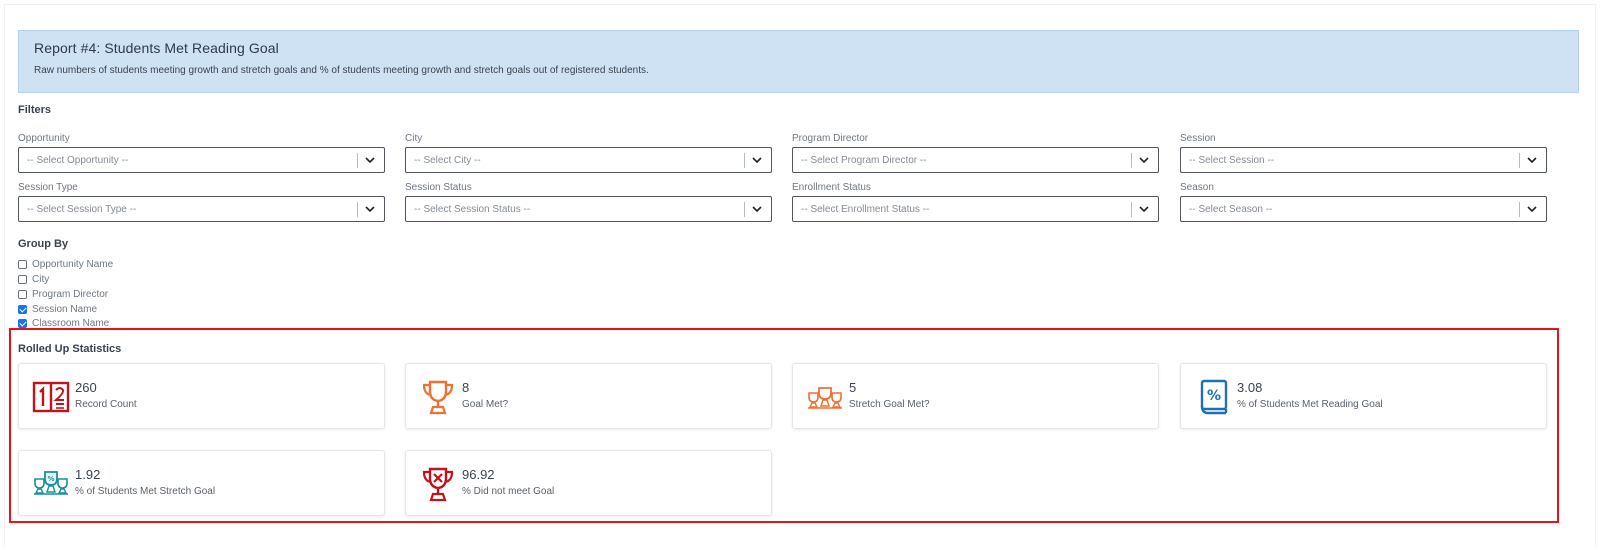  What do you see at coordinates (48, 187) in the screenshot?
I see `session-type-label: Session Type` at bounding box center [48, 187].